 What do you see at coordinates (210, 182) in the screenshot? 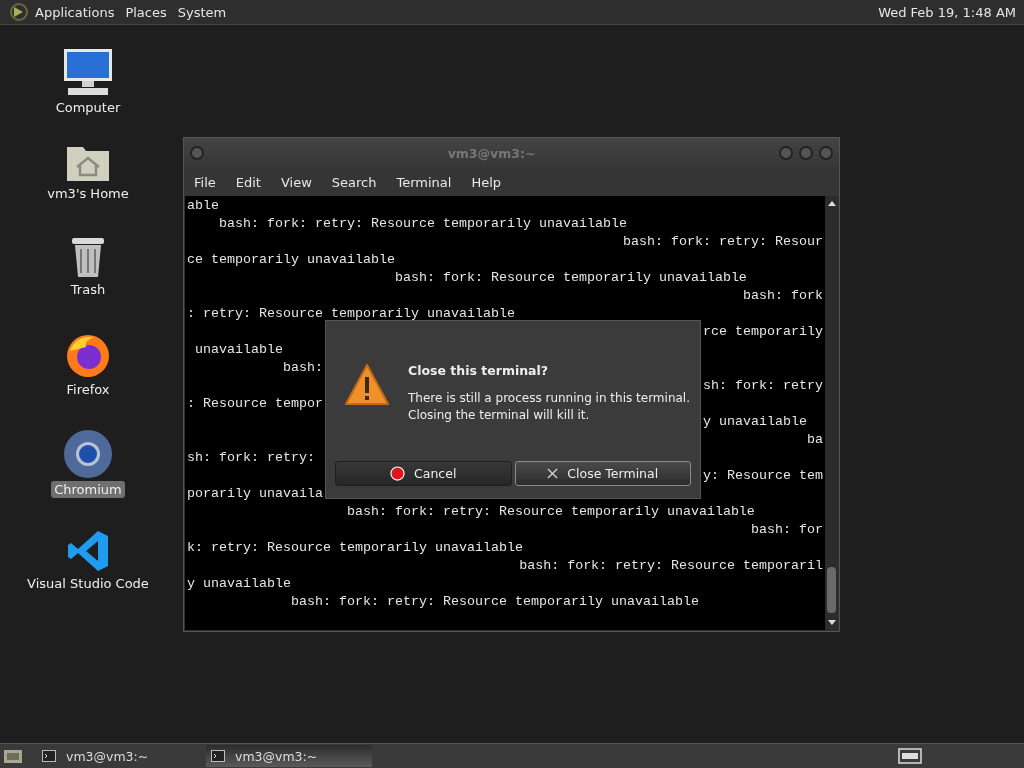
I see `menu-item: File` at bounding box center [210, 182].